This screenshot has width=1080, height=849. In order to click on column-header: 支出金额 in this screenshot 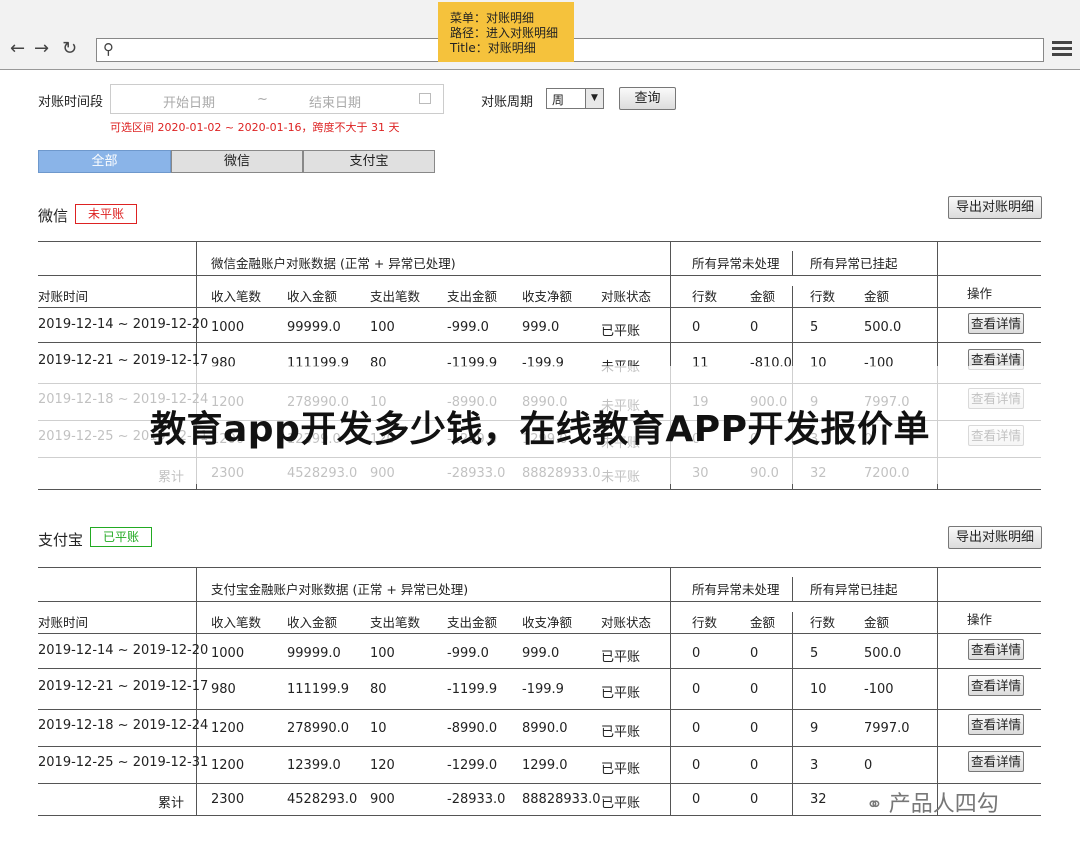, I will do `click(472, 622)`.